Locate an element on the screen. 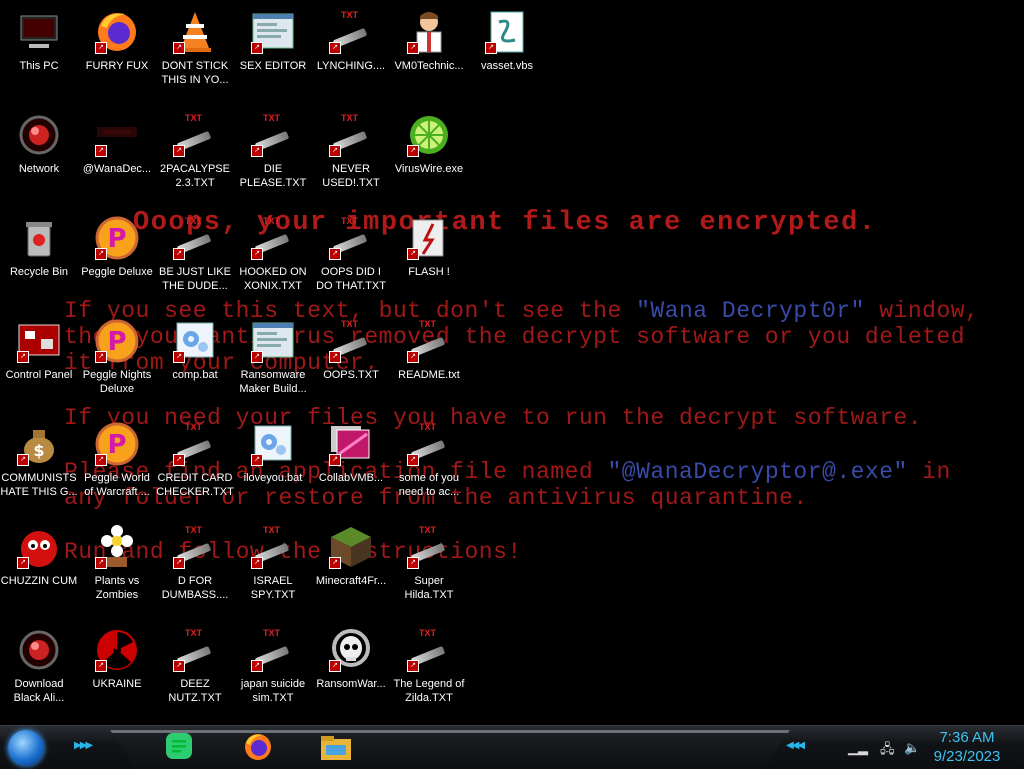 The height and width of the screenshot is (769, 1024). clock-date: 9/23/2023 is located at coordinates (967, 756).